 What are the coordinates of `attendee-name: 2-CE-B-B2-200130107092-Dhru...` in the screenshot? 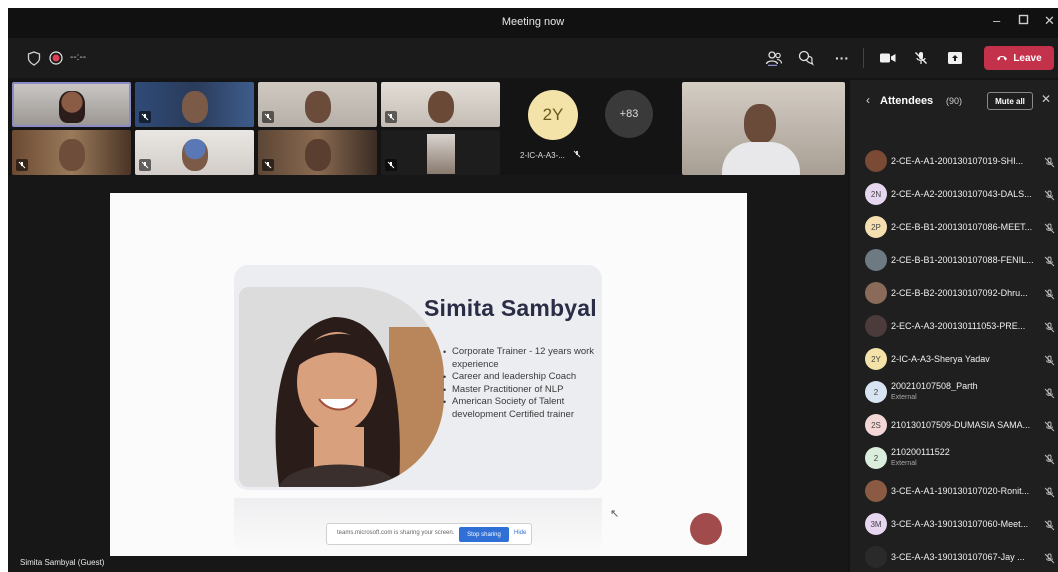 It's located at (959, 293).